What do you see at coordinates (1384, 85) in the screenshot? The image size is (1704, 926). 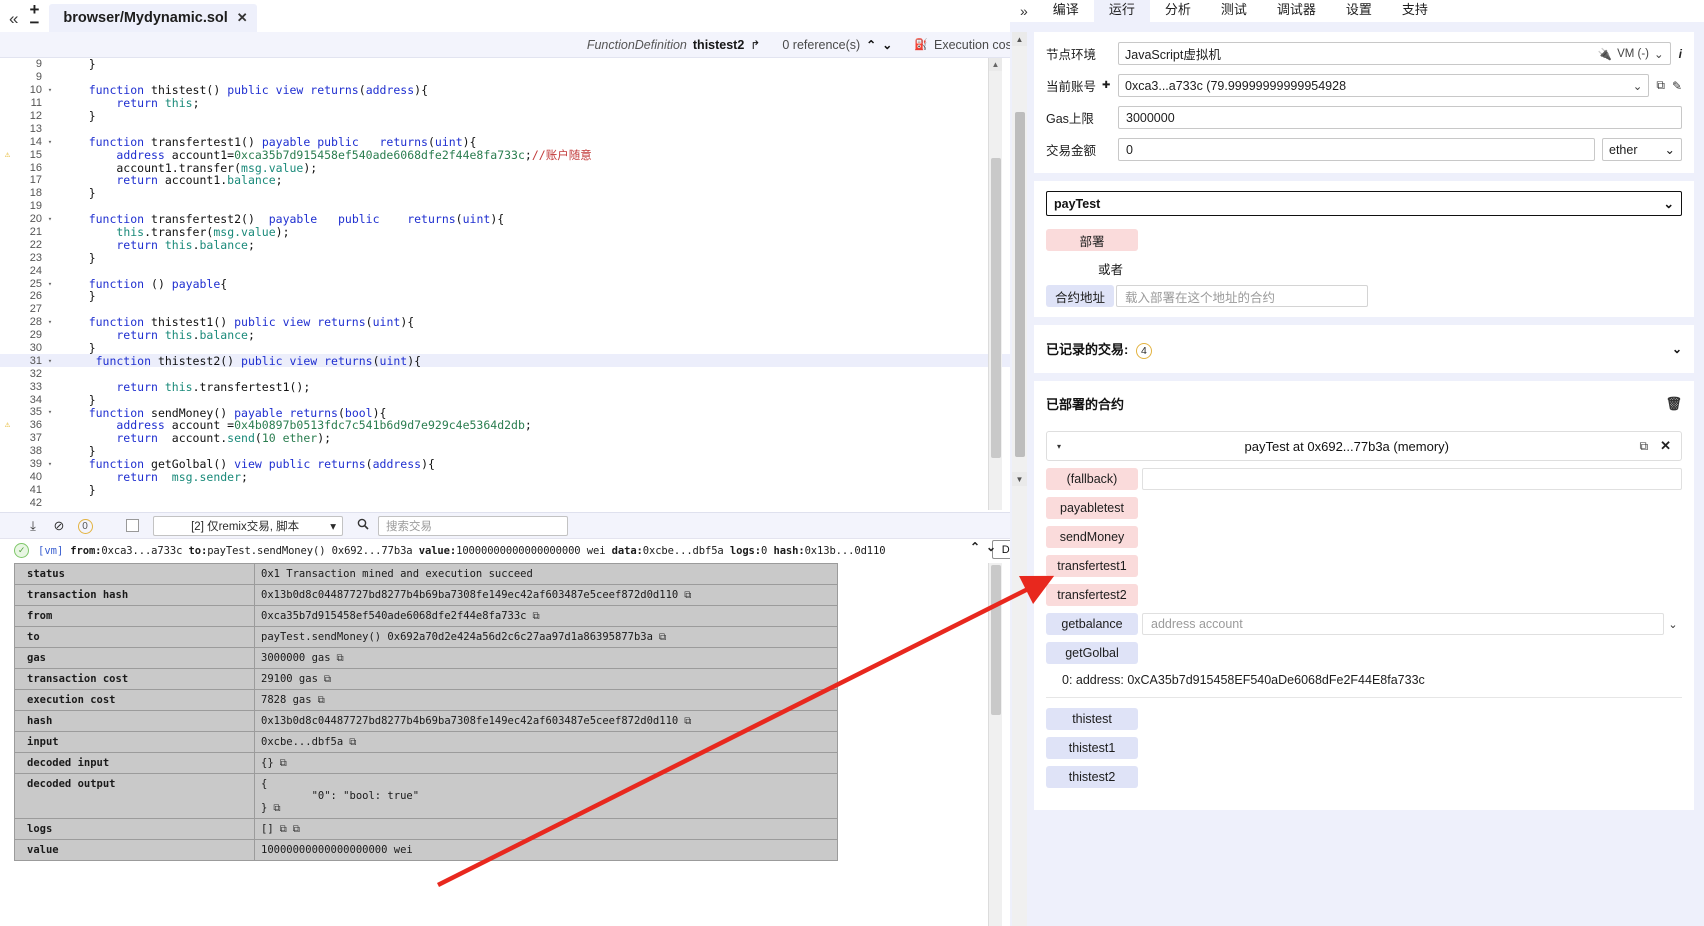 I see `account-select: 0xca3...a733c (79.99999999999954928 ⌄` at bounding box center [1384, 85].